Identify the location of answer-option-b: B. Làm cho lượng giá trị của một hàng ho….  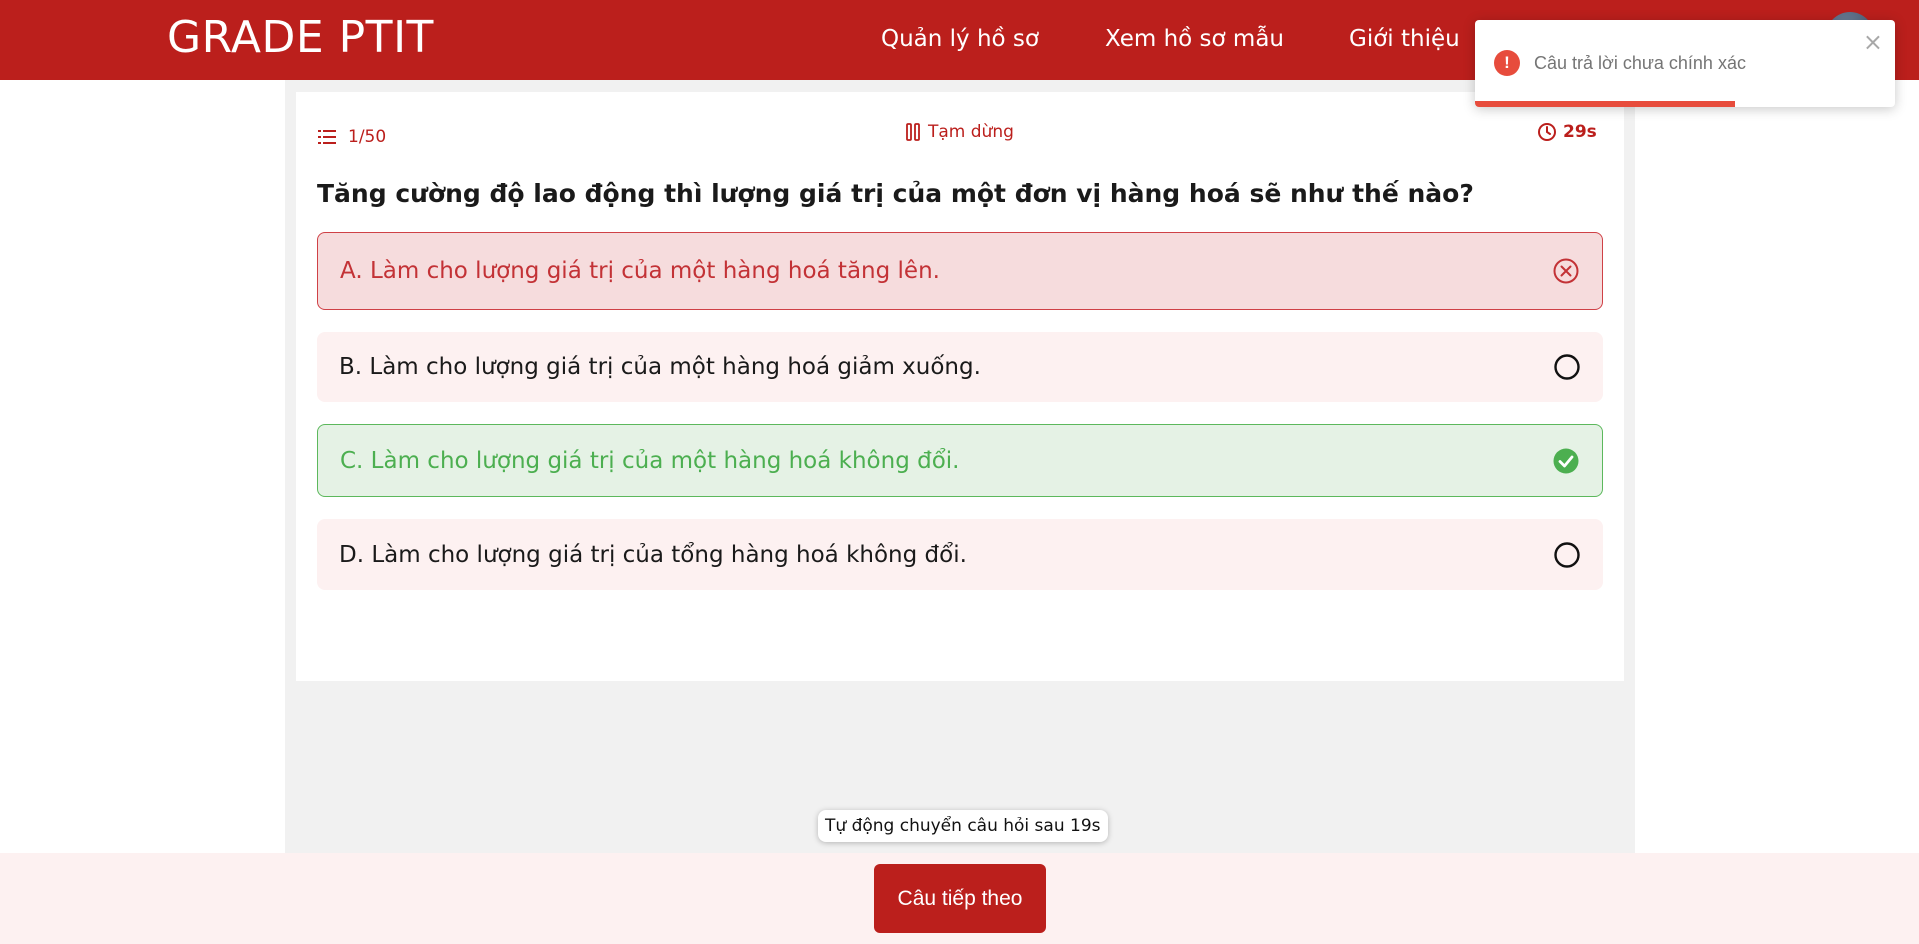
(960, 367).